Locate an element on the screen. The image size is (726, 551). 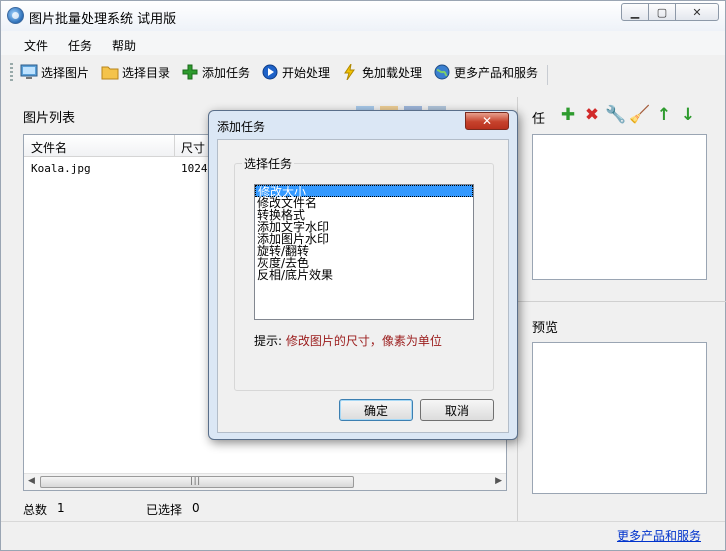
scroll-grip-icon: ||| is located at coordinates (196, 480).